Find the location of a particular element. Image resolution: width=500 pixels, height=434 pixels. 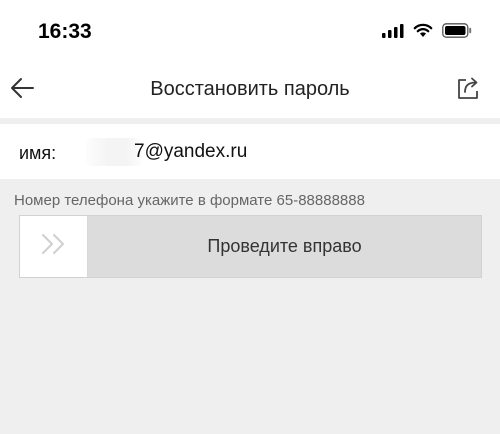

account-row: имя: 7@yandex.ru is located at coordinates (250, 151).